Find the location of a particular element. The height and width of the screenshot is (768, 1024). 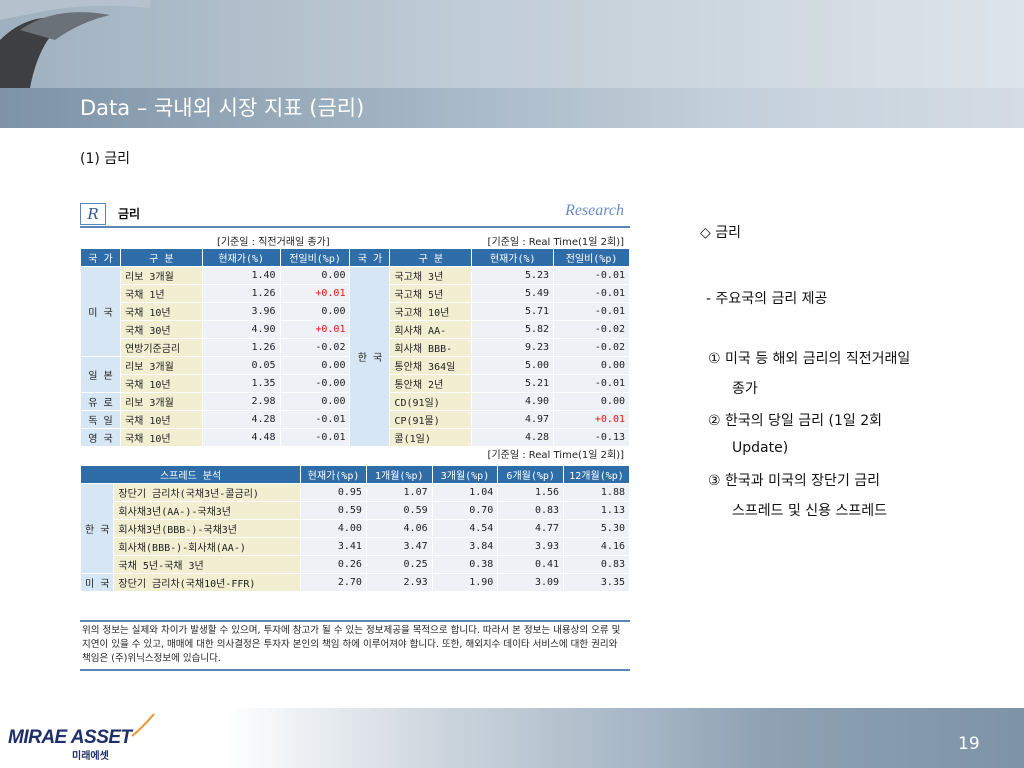

spread-country-cell: 미 국 is located at coordinates (97, 582).